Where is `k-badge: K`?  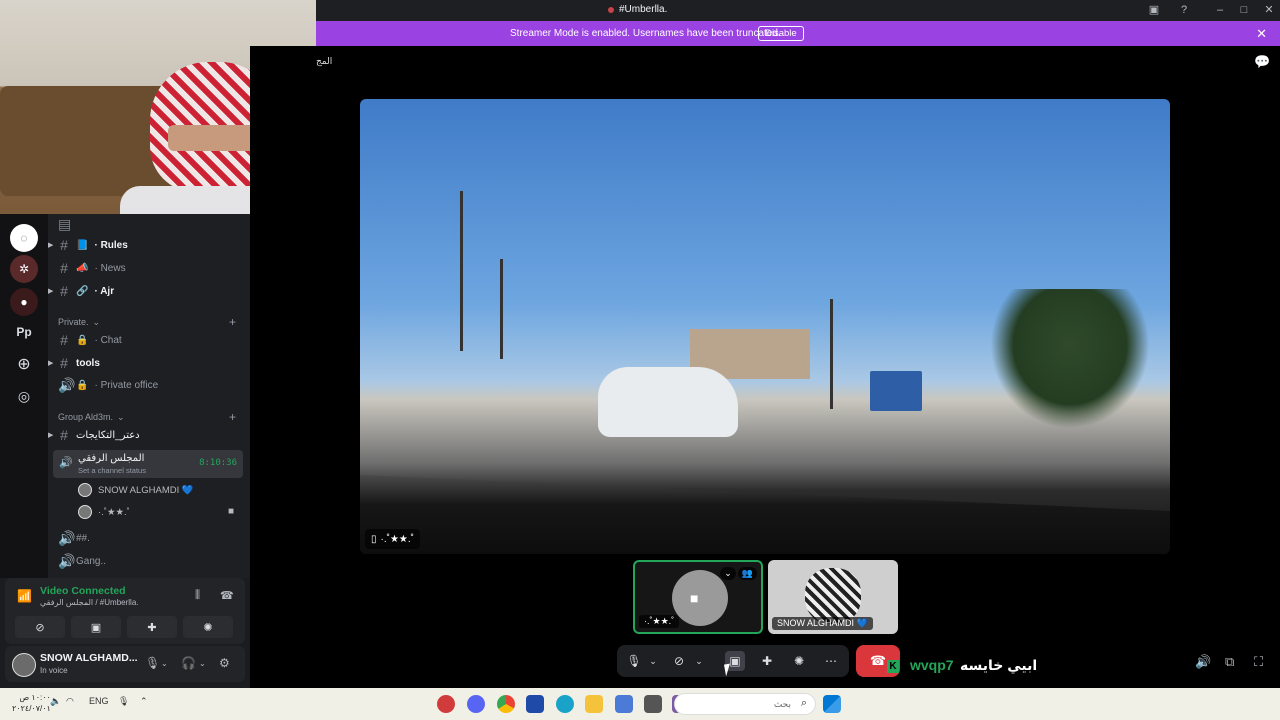 k-badge: K is located at coordinates (893, 666).